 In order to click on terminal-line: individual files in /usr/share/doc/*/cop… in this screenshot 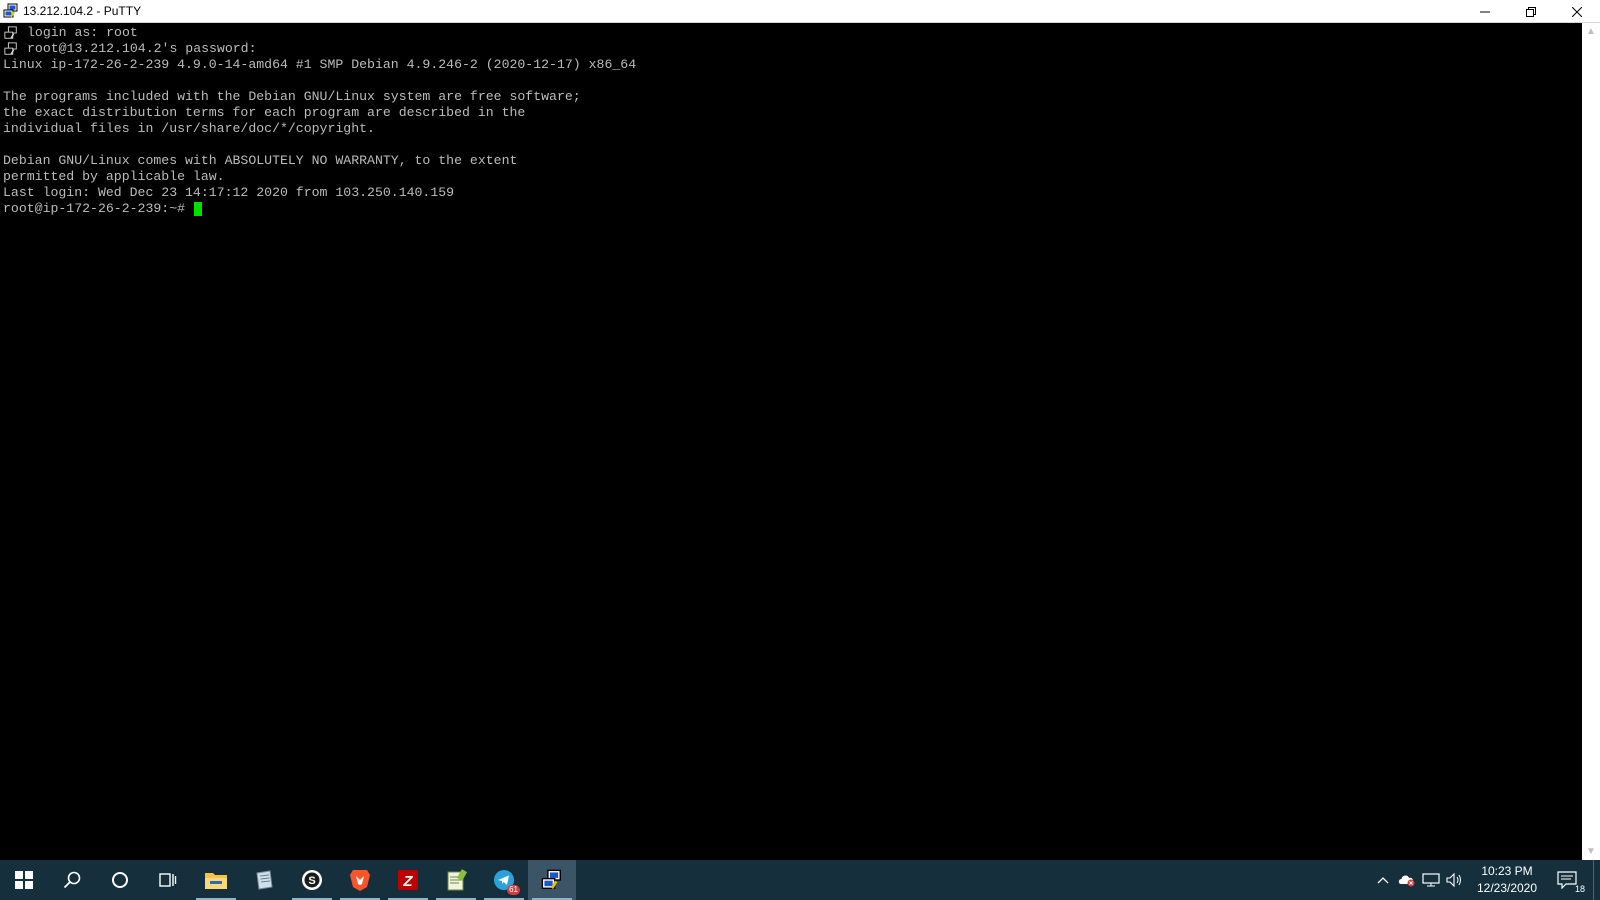, I will do `click(792, 129)`.